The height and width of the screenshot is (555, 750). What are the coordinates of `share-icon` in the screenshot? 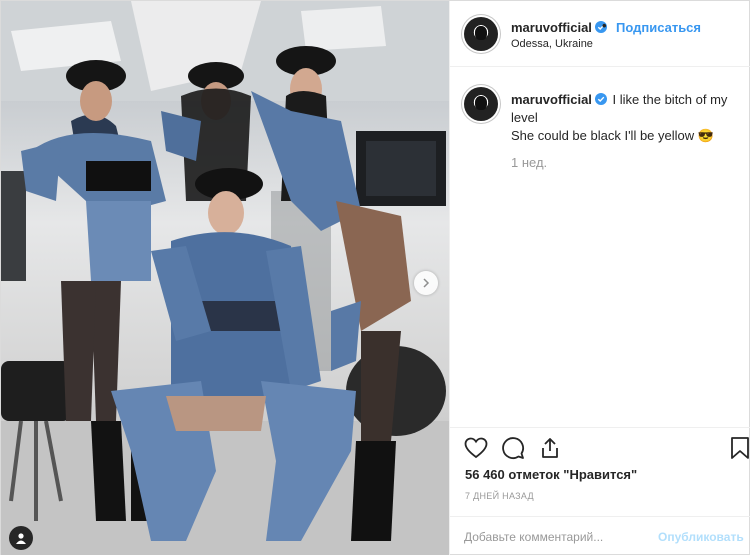 It's located at (550, 448).